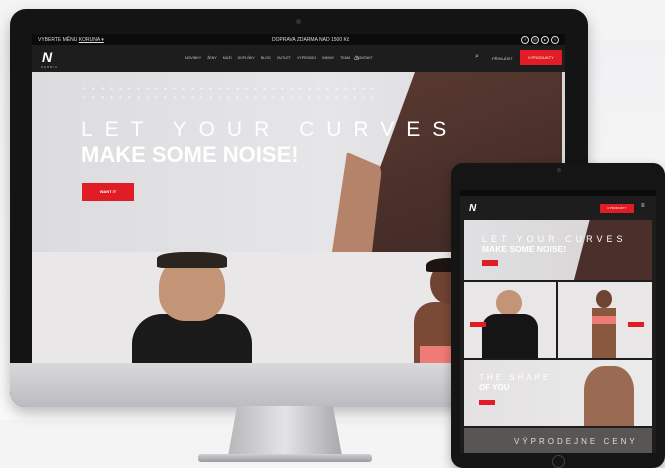 This screenshot has height=468, width=665. What do you see at coordinates (192, 338) in the screenshot?
I see `male-model-photo` at bounding box center [192, 338].